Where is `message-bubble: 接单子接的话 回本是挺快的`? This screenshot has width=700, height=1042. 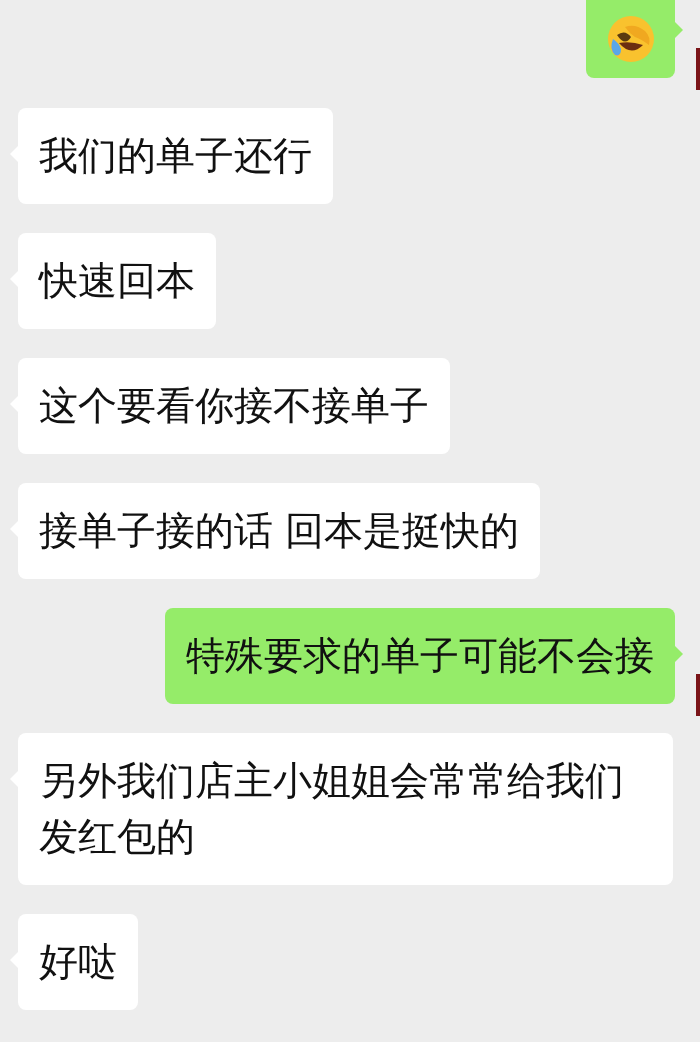 message-bubble: 接单子接的话 回本是挺快的 is located at coordinates (279, 531).